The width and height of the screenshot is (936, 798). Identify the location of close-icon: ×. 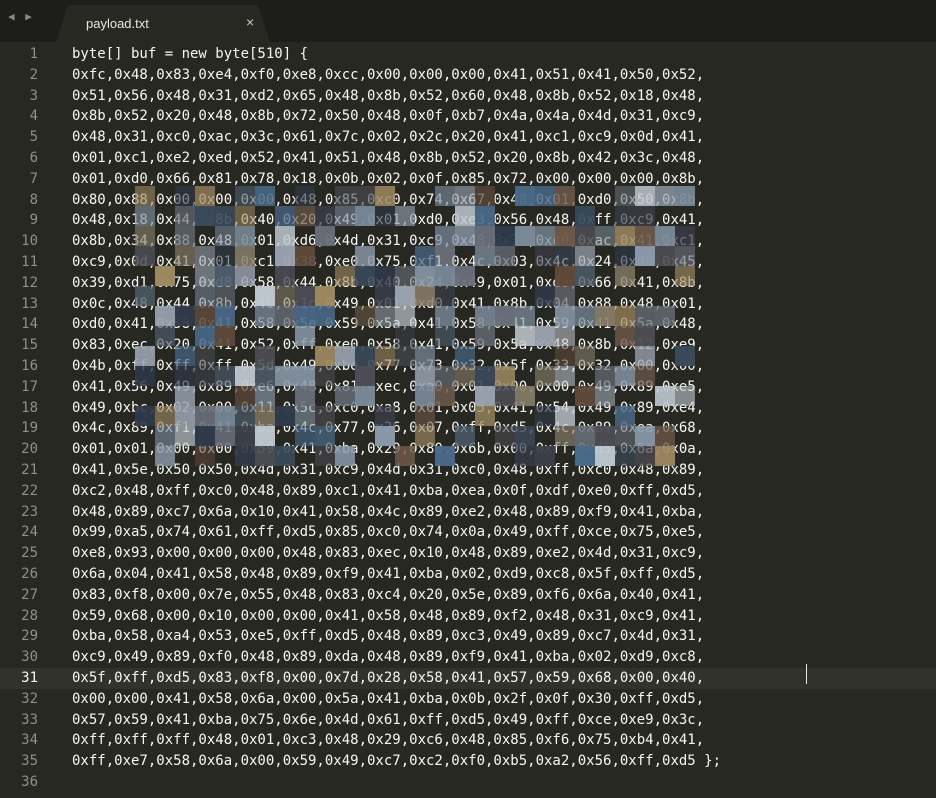
(250, 22).